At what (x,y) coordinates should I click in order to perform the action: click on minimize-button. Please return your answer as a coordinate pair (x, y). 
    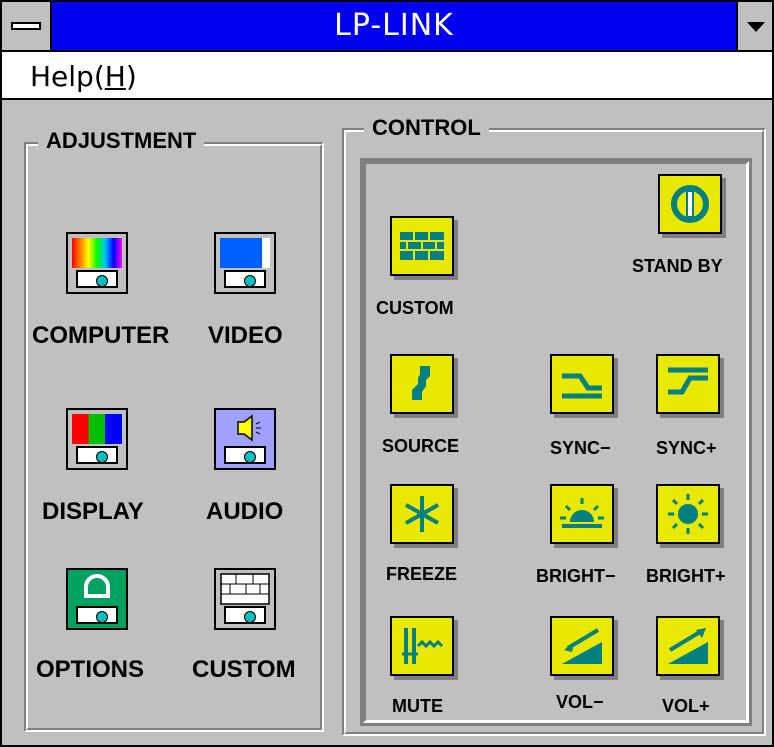
    Looking at the image, I should click on (754, 26).